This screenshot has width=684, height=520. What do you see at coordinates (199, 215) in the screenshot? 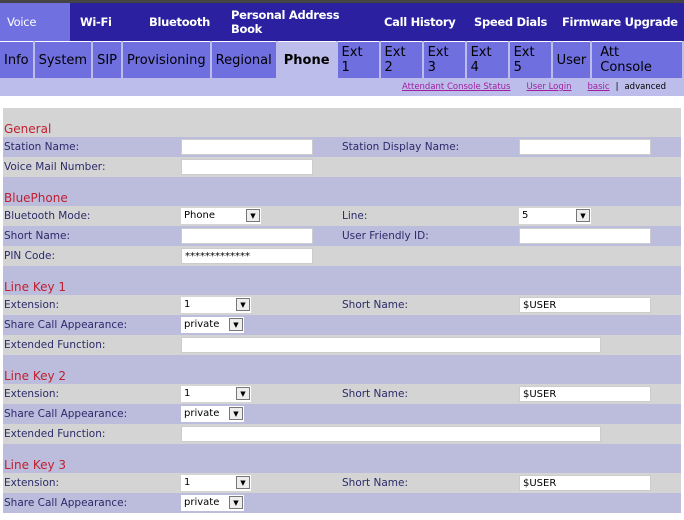
I see `selected-value: Phone` at bounding box center [199, 215].